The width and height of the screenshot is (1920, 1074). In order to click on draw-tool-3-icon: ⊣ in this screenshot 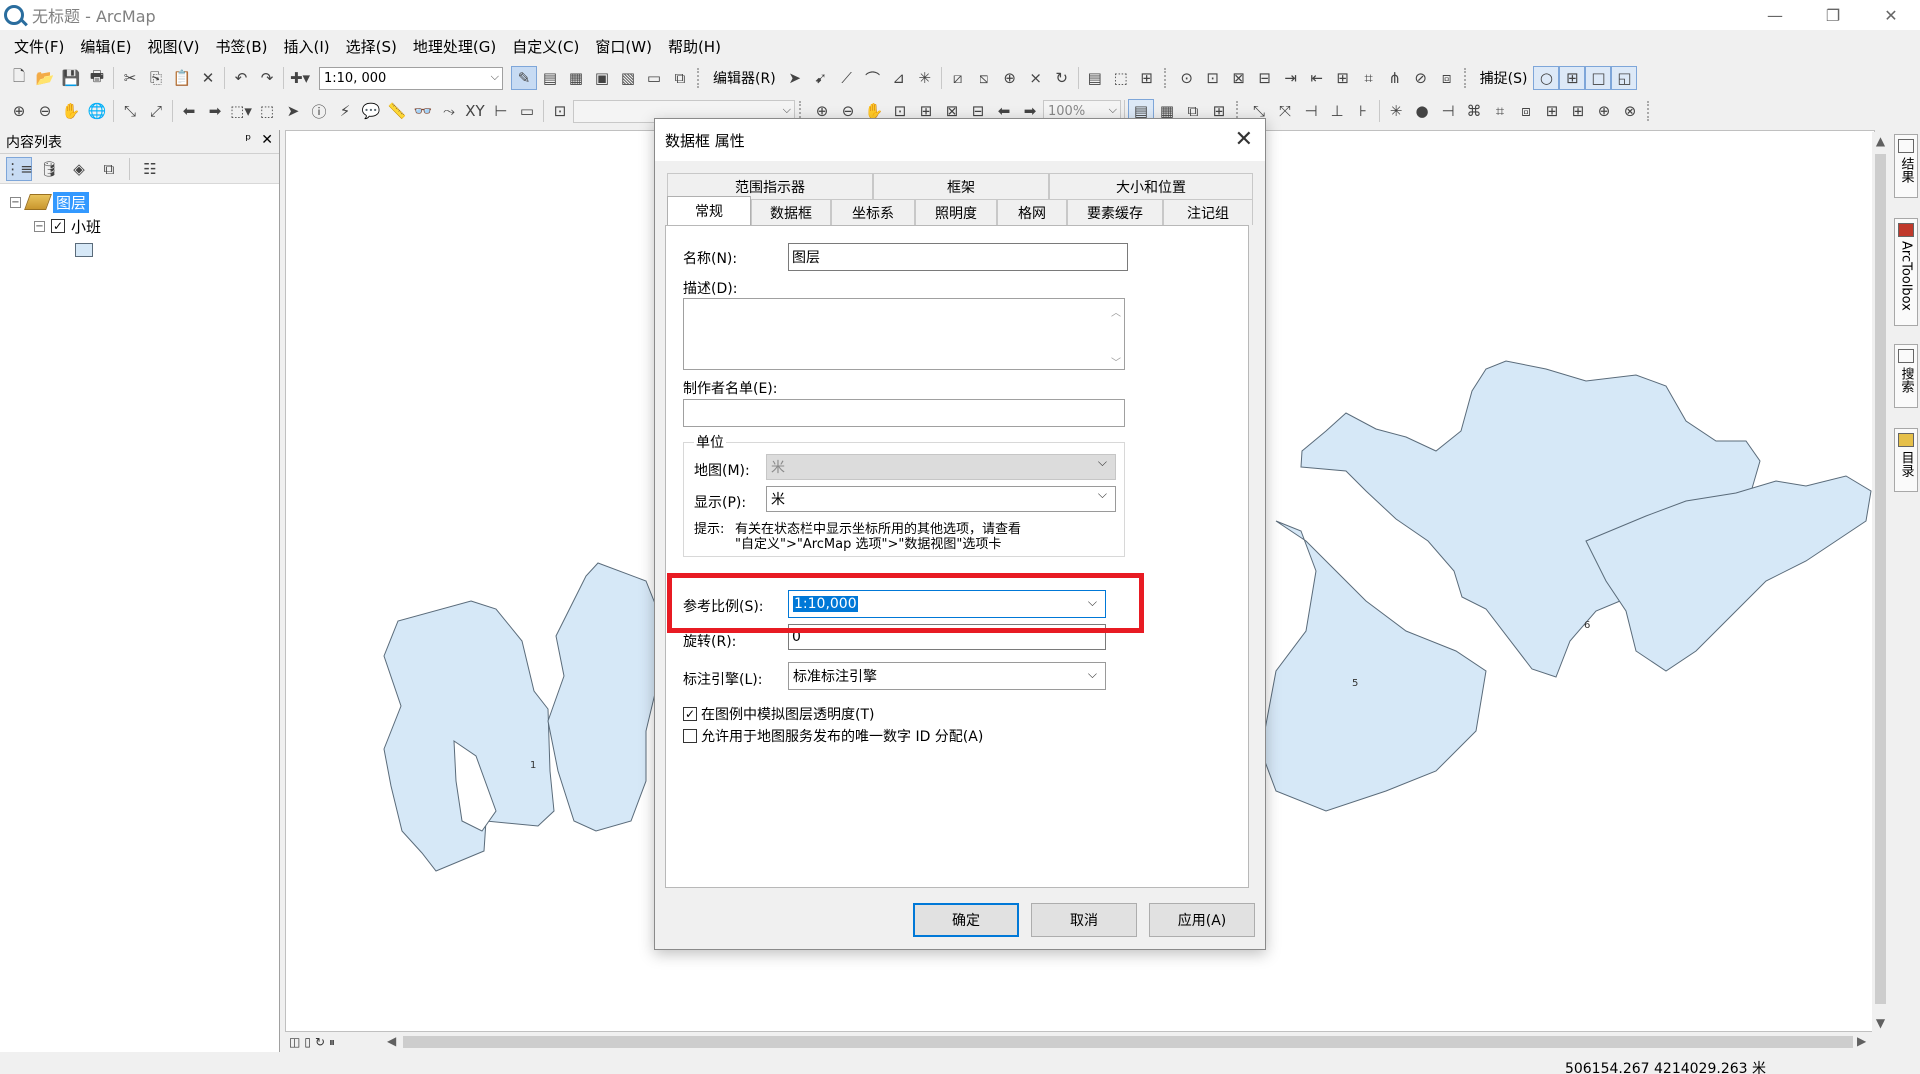, I will do `click(1311, 111)`.